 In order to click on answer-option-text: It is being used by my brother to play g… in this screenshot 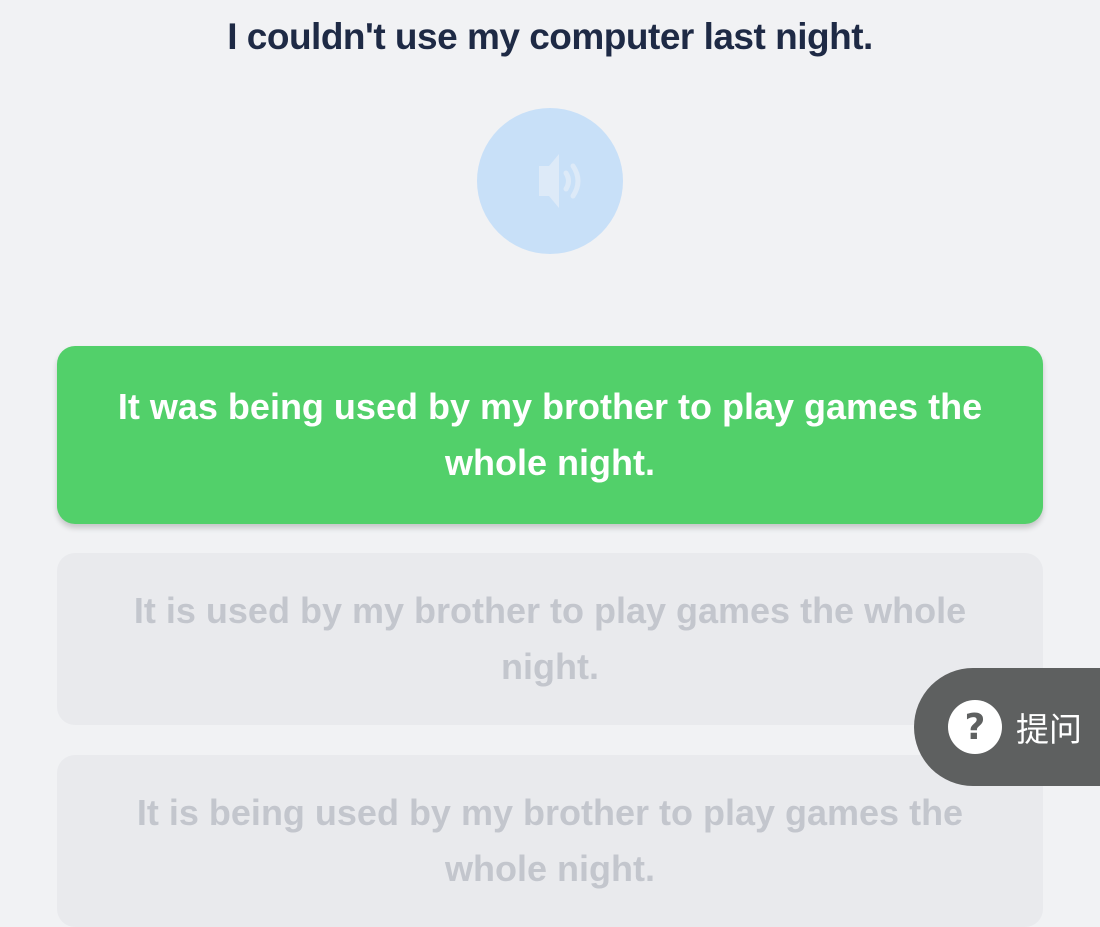, I will do `click(550, 840)`.